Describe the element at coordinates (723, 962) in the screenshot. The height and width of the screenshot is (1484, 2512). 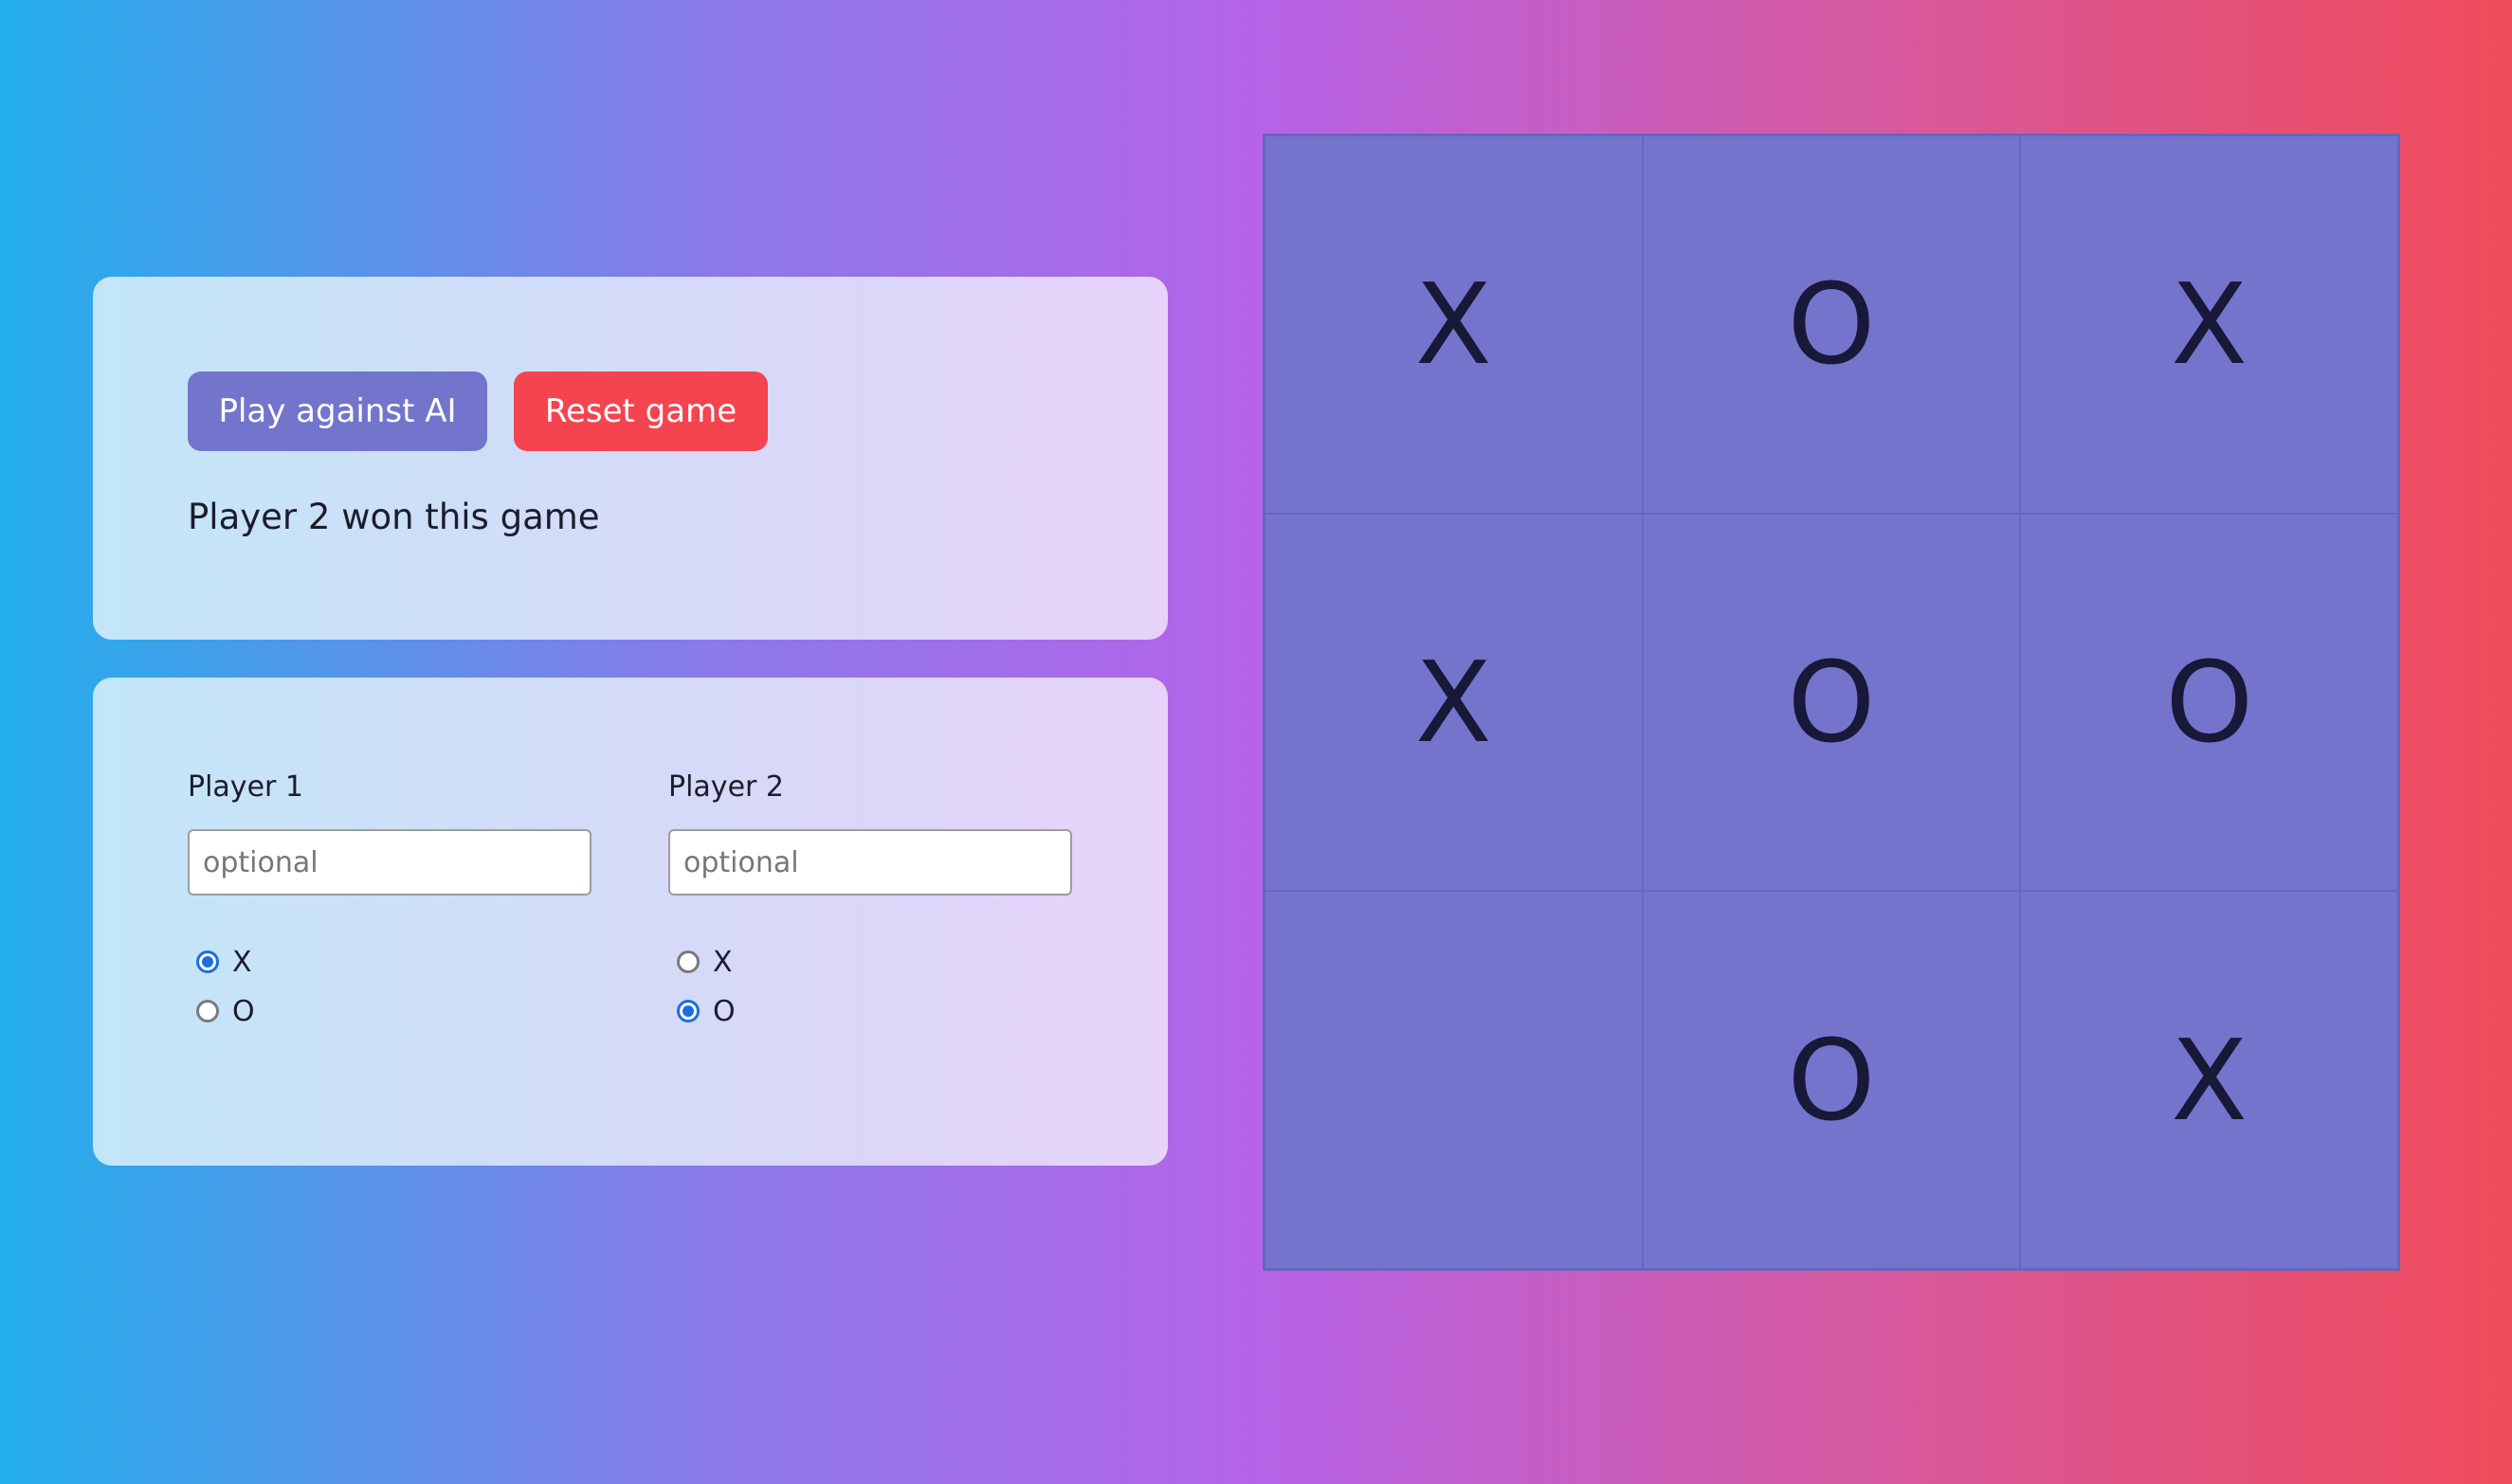
I see `player-2-option-x-label: X` at that location.